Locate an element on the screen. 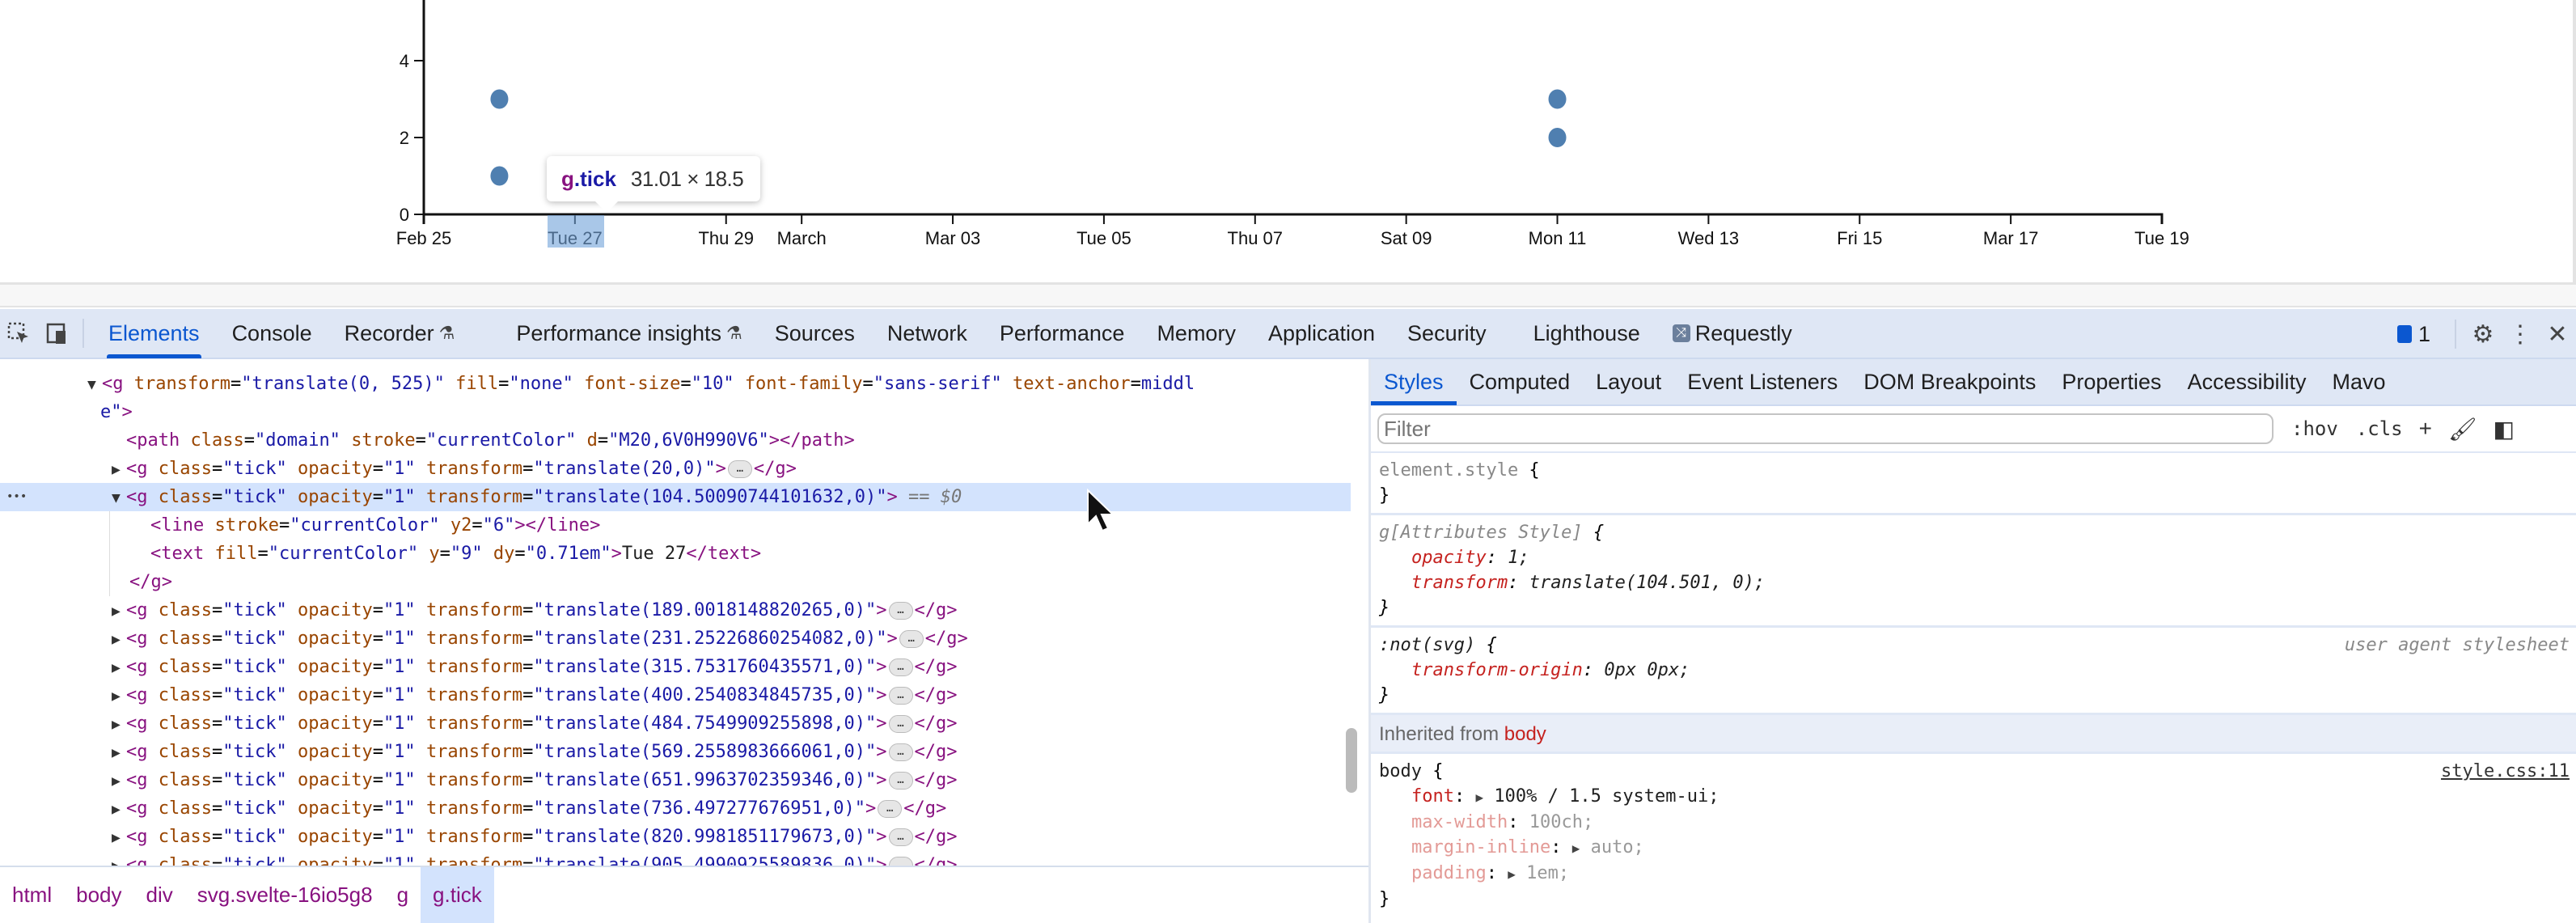 The width and height of the screenshot is (2576, 923). dom-node-close: </g> is located at coordinates (675, 582).